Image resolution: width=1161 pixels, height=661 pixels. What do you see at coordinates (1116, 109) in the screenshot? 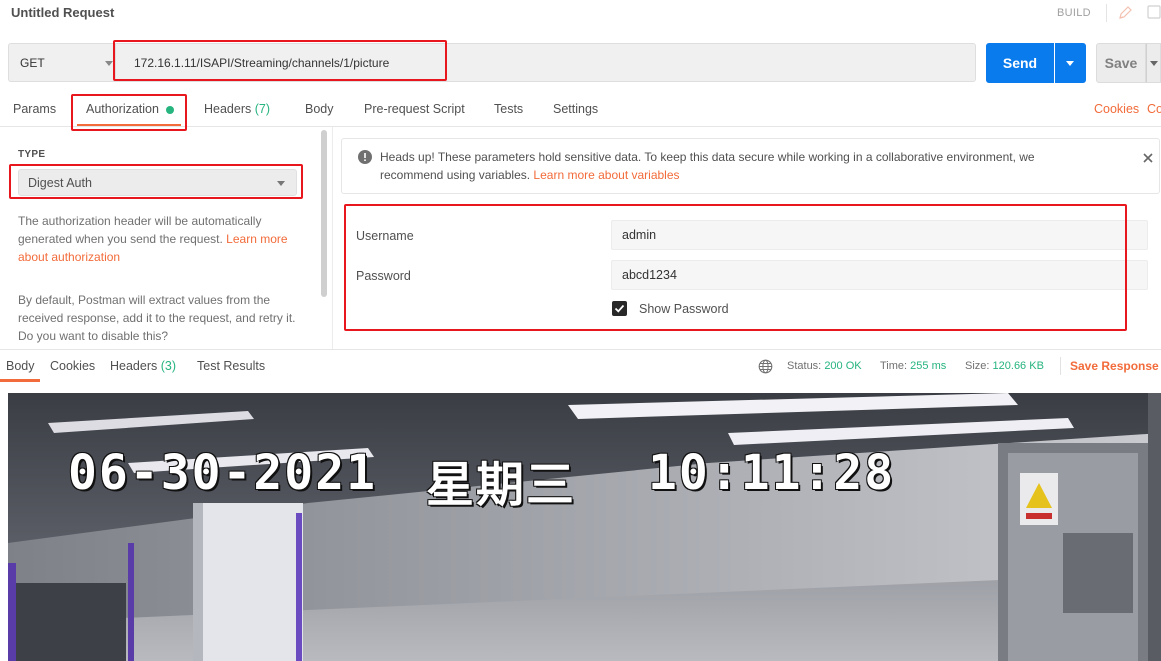
I see `cookies-link: Cookies` at bounding box center [1116, 109].